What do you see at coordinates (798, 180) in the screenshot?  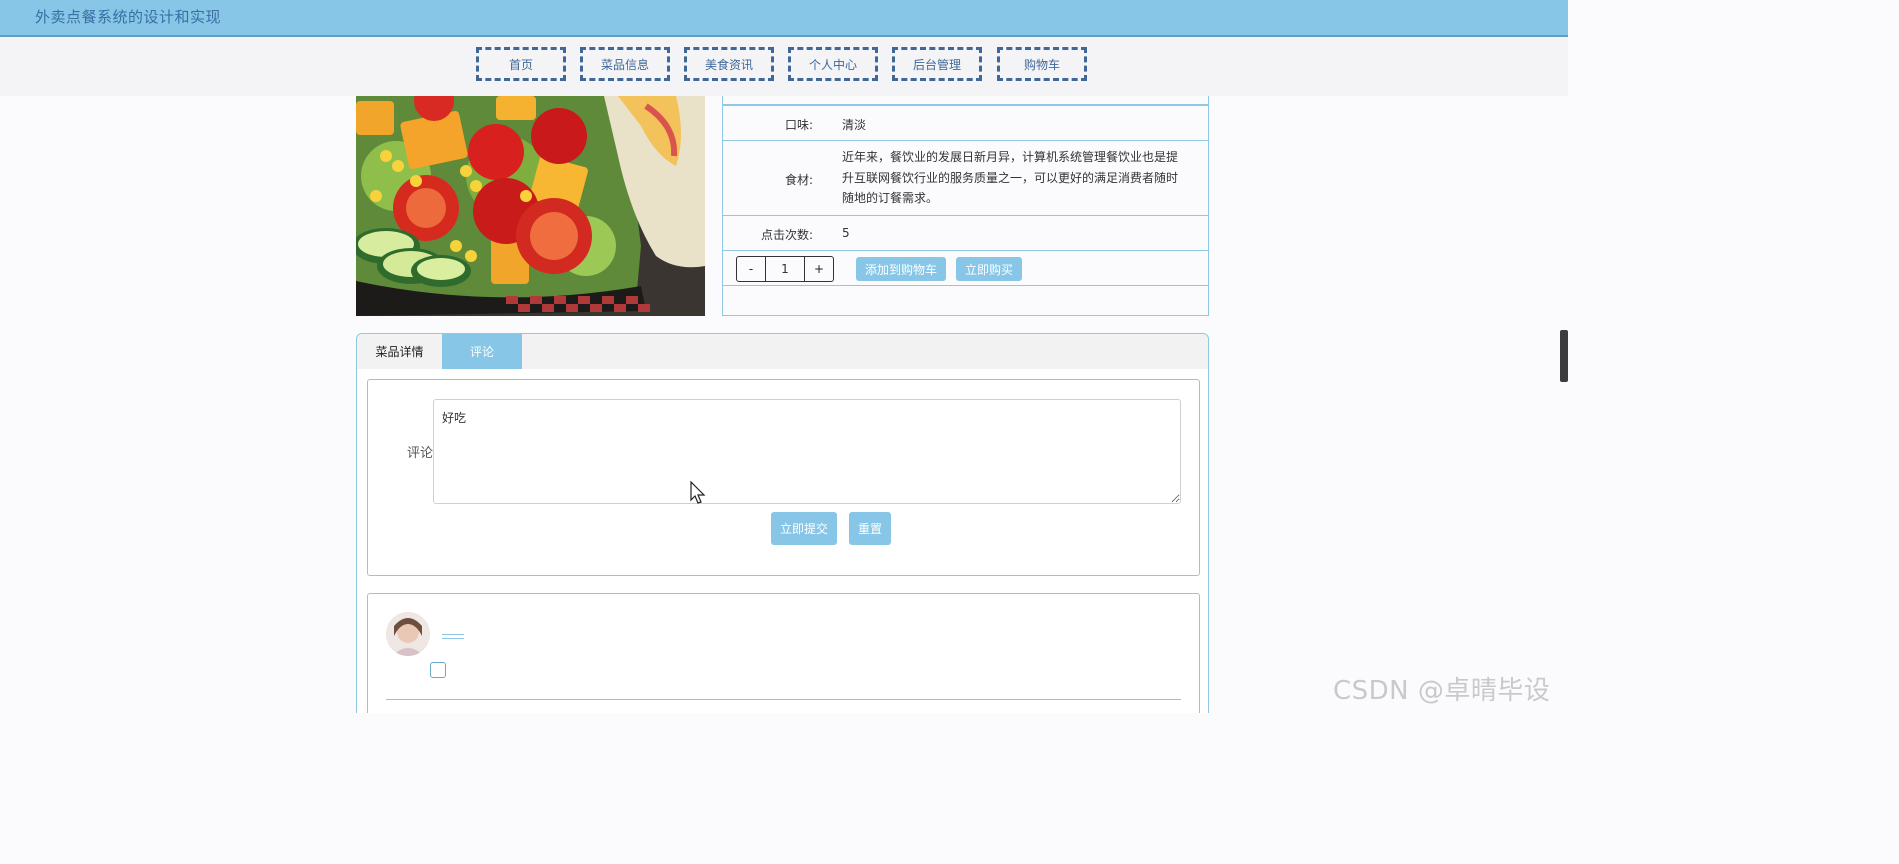 I see `ingredients-label: 食材:` at bounding box center [798, 180].